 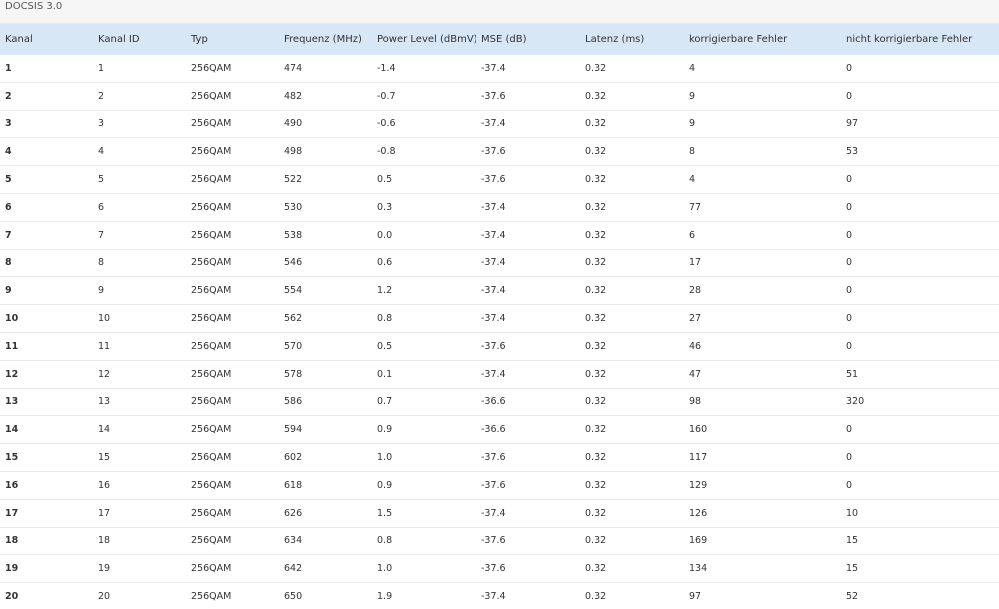 What do you see at coordinates (46, 430) in the screenshot?
I see `cell-kanal: 14` at bounding box center [46, 430].